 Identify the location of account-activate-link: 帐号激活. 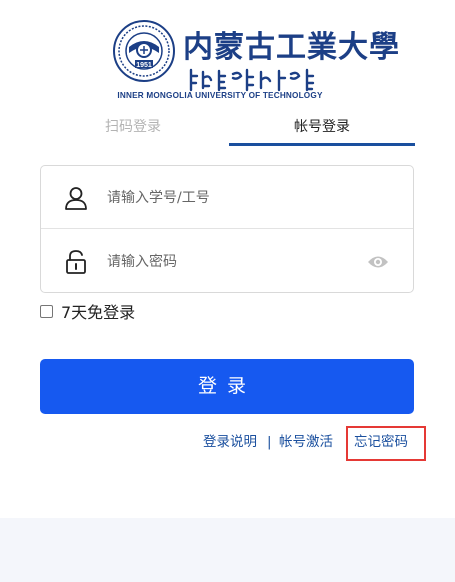
(306, 442).